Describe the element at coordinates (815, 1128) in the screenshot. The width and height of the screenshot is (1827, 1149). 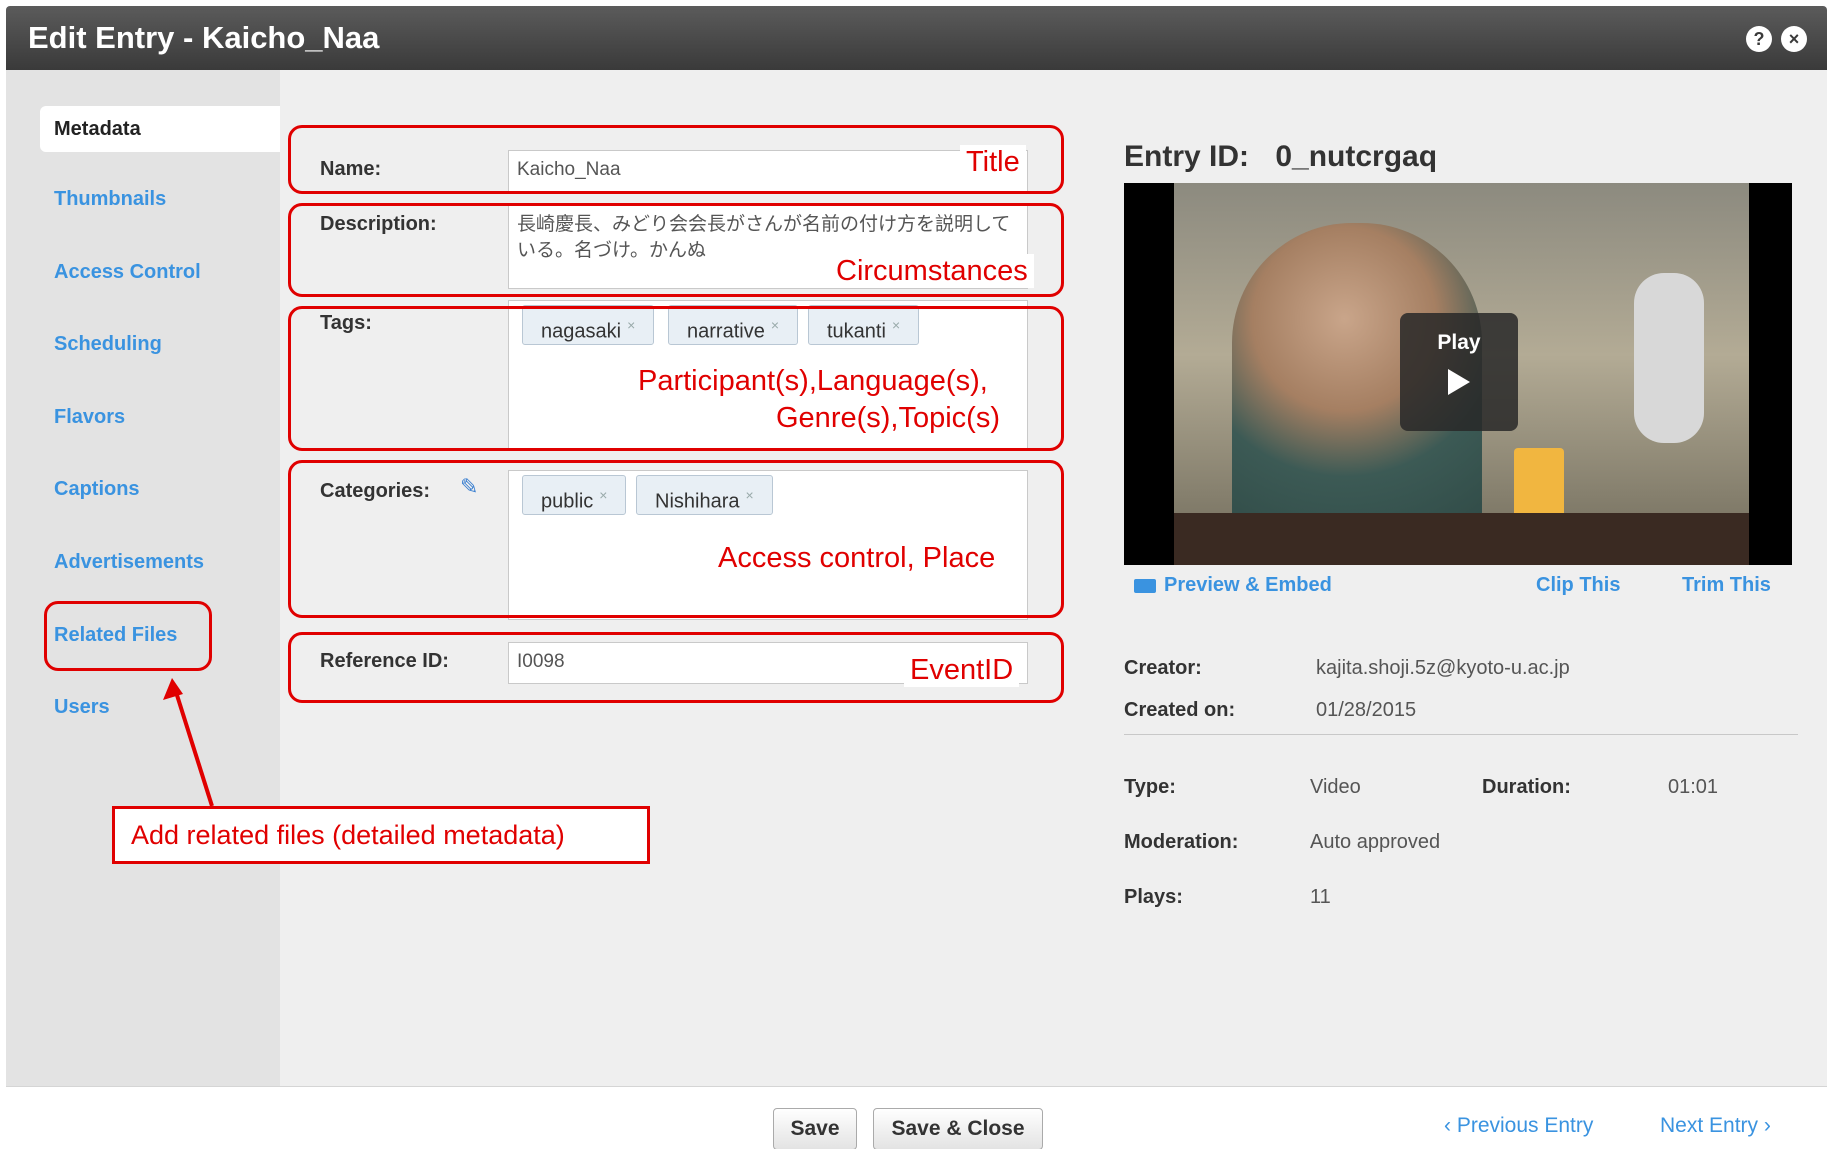
I see `save-button: Save` at that location.